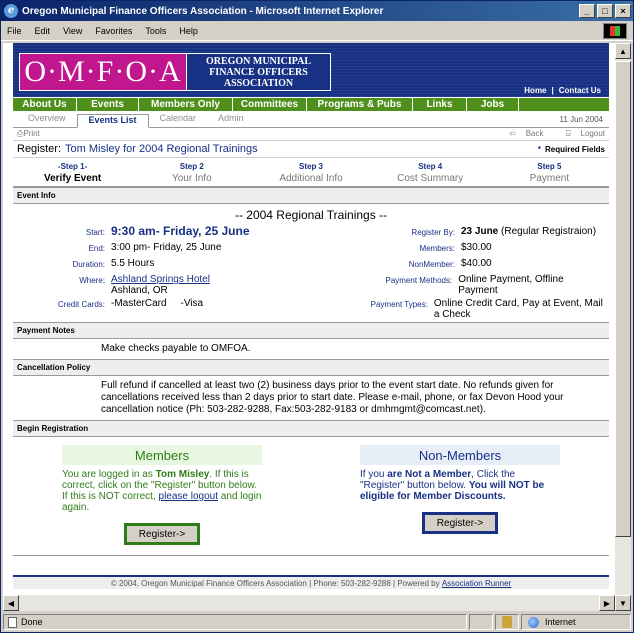 This screenshot has width=634, height=633. I want to click on nonmembers-heading: Non-Members, so click(460, 455).